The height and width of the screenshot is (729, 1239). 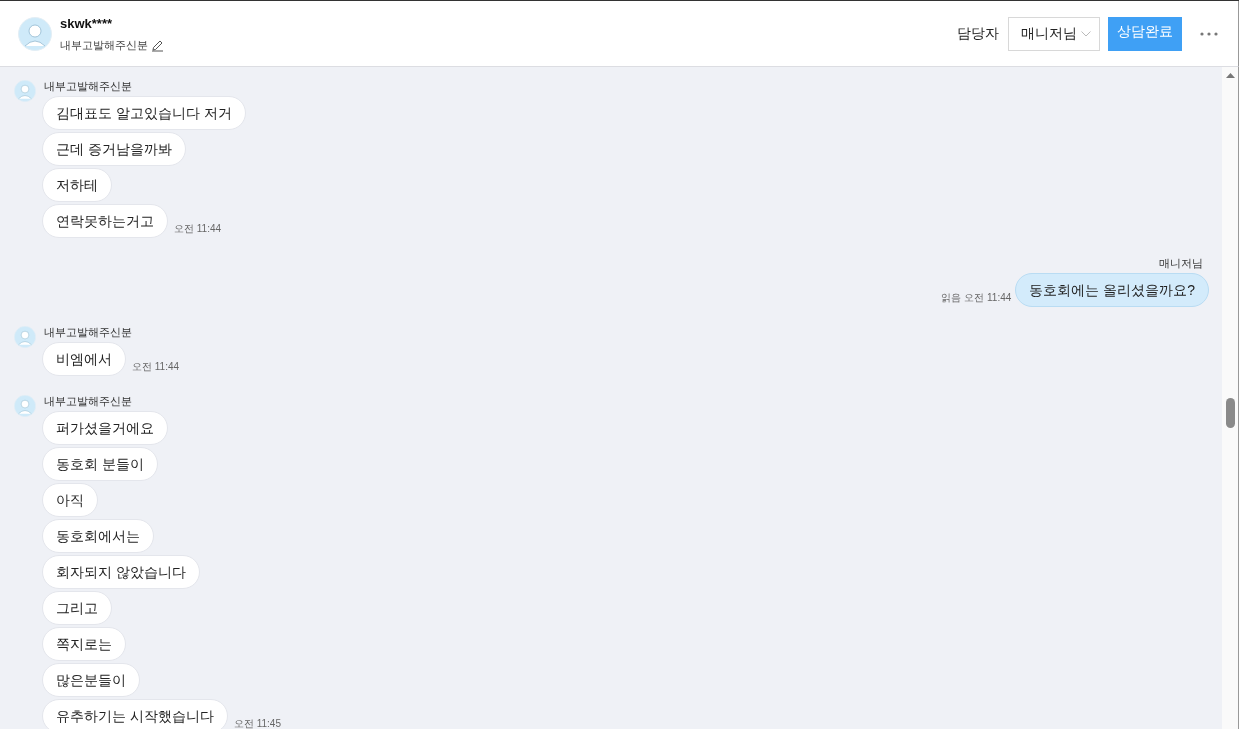 I want to click on message-bubble: 김대표도 알고있습니다 저거, so click(x=144, y=113).